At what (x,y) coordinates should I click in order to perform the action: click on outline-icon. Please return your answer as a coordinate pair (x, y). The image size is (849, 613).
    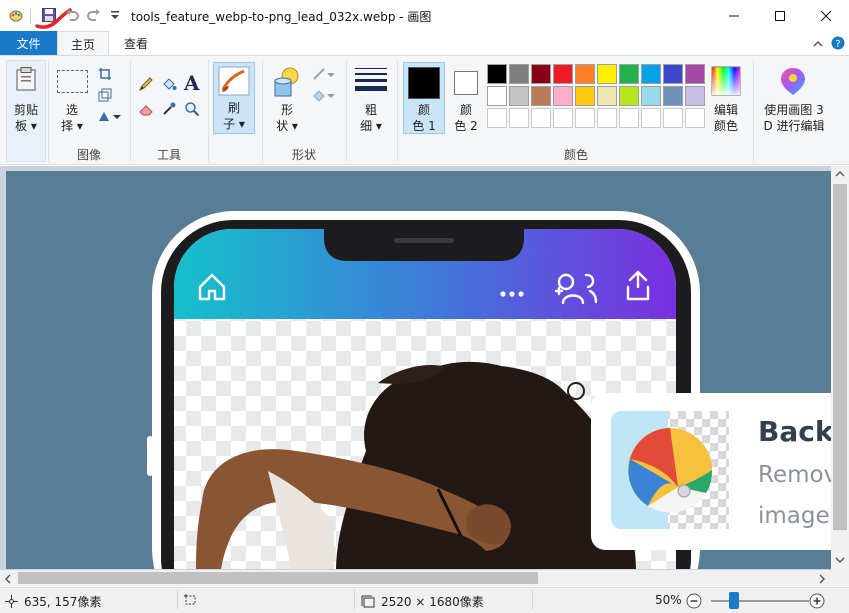
    Looking at the image, I should click on (323, 74).